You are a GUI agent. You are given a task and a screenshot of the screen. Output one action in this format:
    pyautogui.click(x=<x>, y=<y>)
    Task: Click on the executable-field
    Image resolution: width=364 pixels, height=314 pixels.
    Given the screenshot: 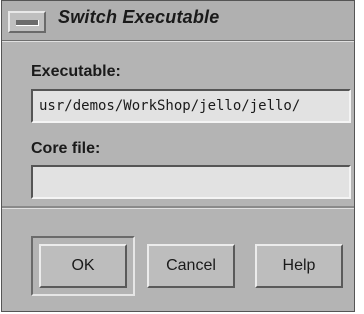 What is the action you would take?
    pyautogui.click(x=191, y=106)
    